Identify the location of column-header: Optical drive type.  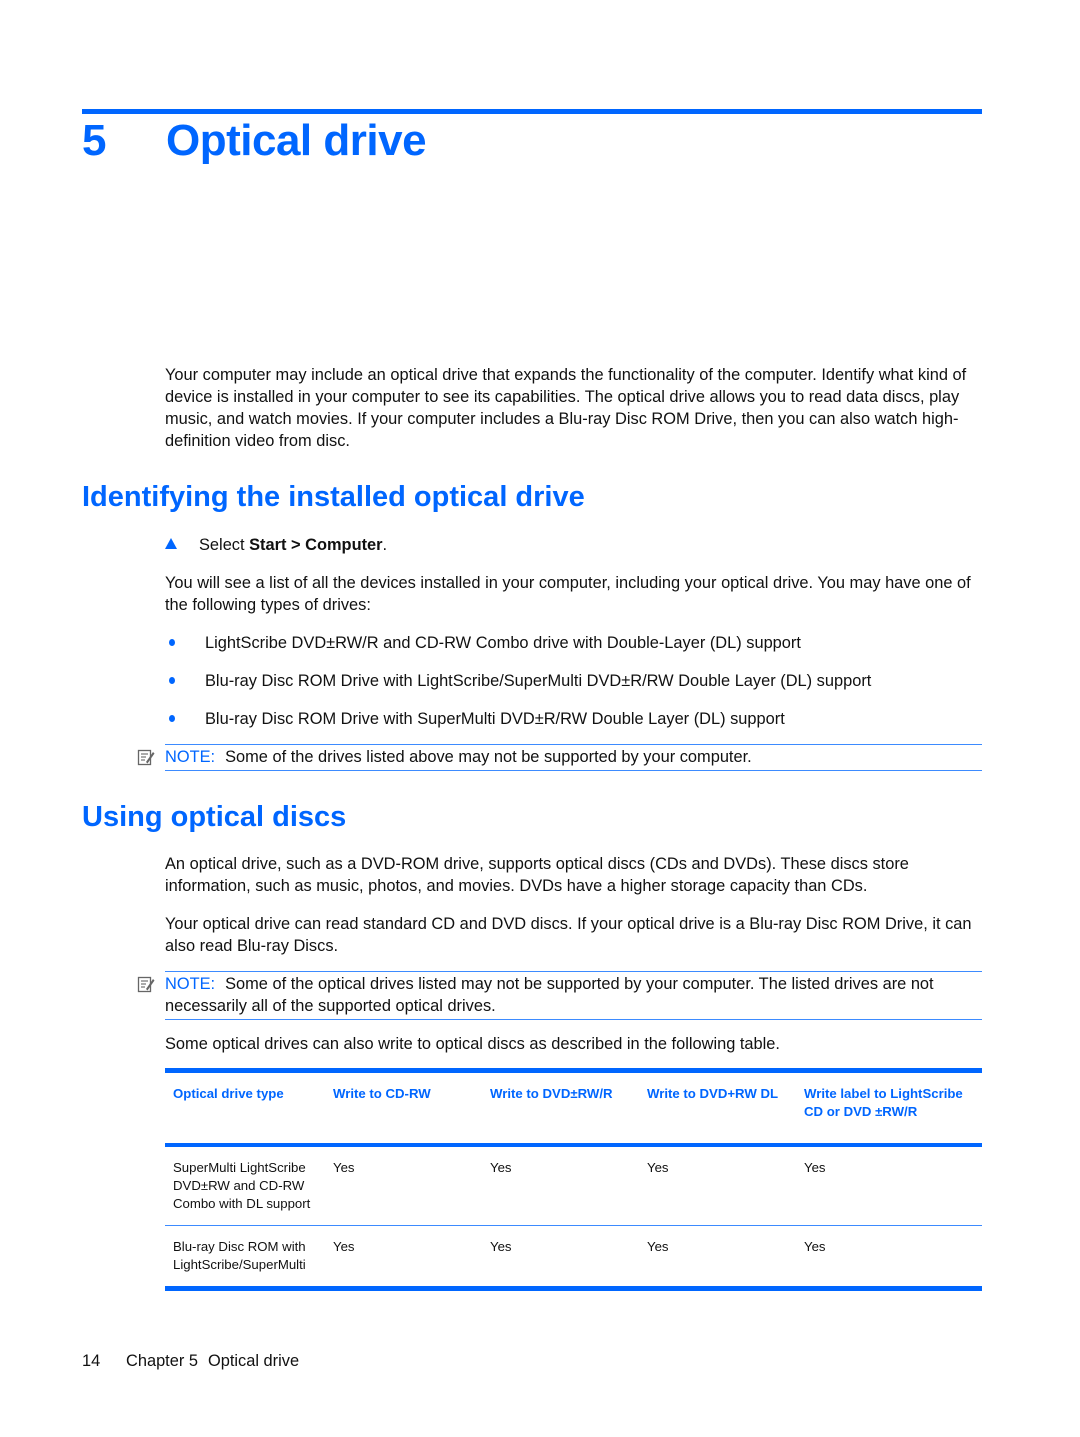
(228, 1093).